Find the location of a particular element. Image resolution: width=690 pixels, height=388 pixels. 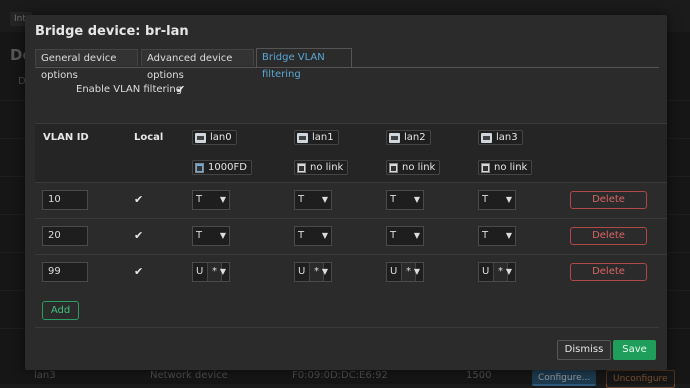

port-mode-select-lan3: U * ▼ is located at coordinates (497, 272).